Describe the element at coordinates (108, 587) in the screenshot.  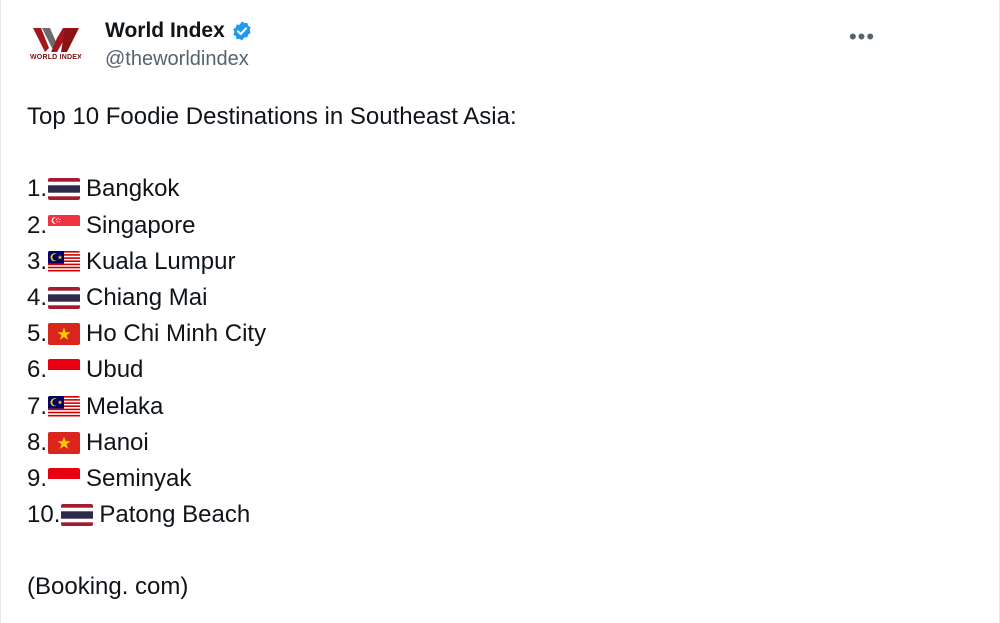
I see `tweet-source: (Booking. com)` at that location.